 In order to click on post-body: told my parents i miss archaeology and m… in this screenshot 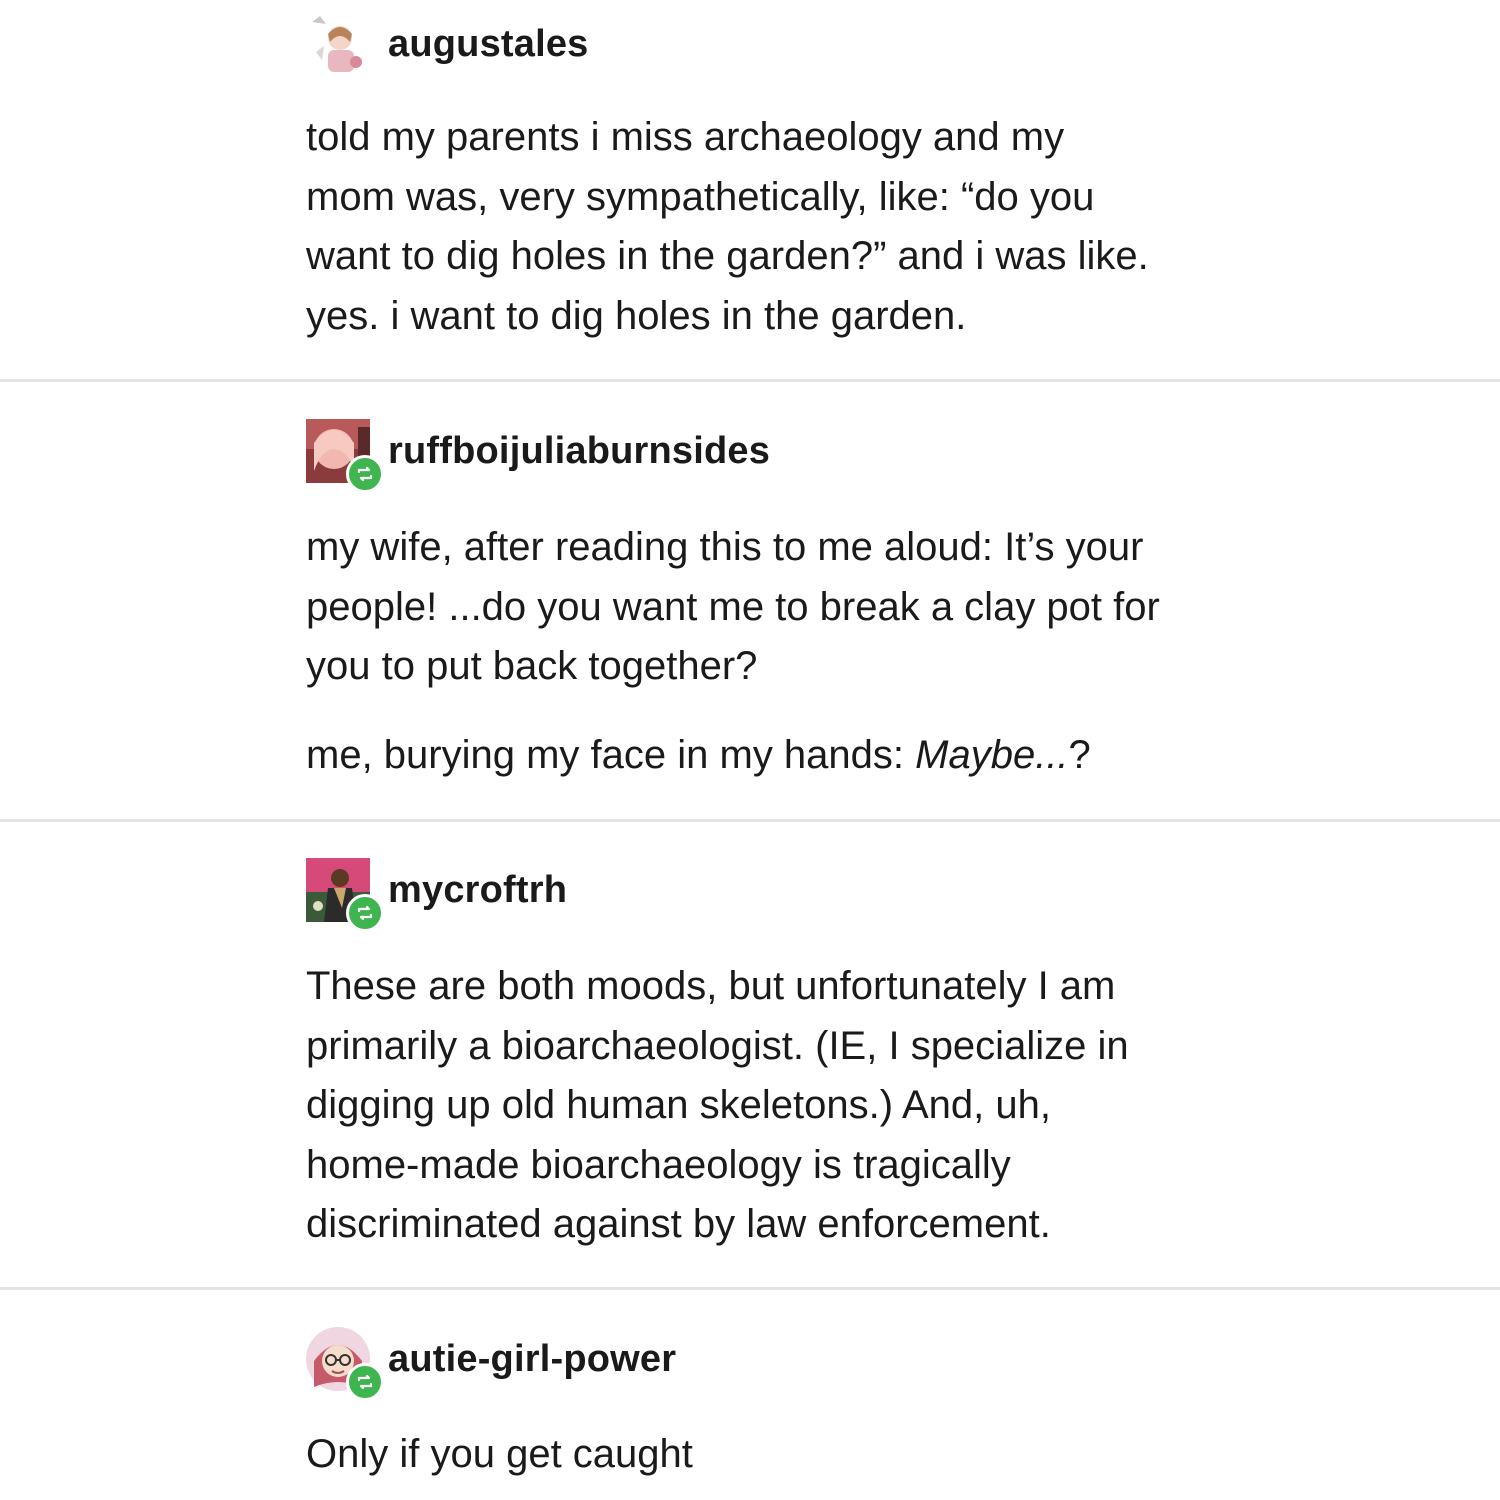, I will do `click(881, 227)`.